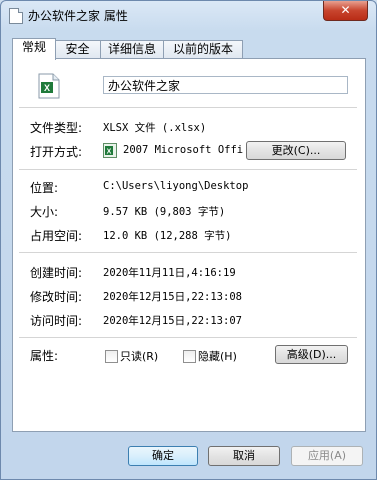 The width and height of the screenshot is (377, 480). I want to click on created-label: 创建时间:, so click(56, 273).